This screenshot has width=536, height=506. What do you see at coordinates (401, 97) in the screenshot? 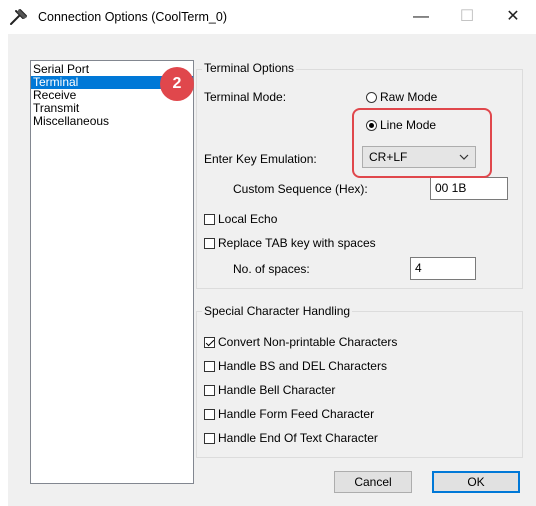
I see `raw-mode-radio: Raw Mode` at bounding box center [401, 97].